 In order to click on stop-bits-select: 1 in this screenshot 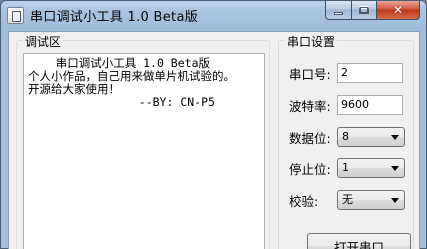, I will do `click(371, 168)`.